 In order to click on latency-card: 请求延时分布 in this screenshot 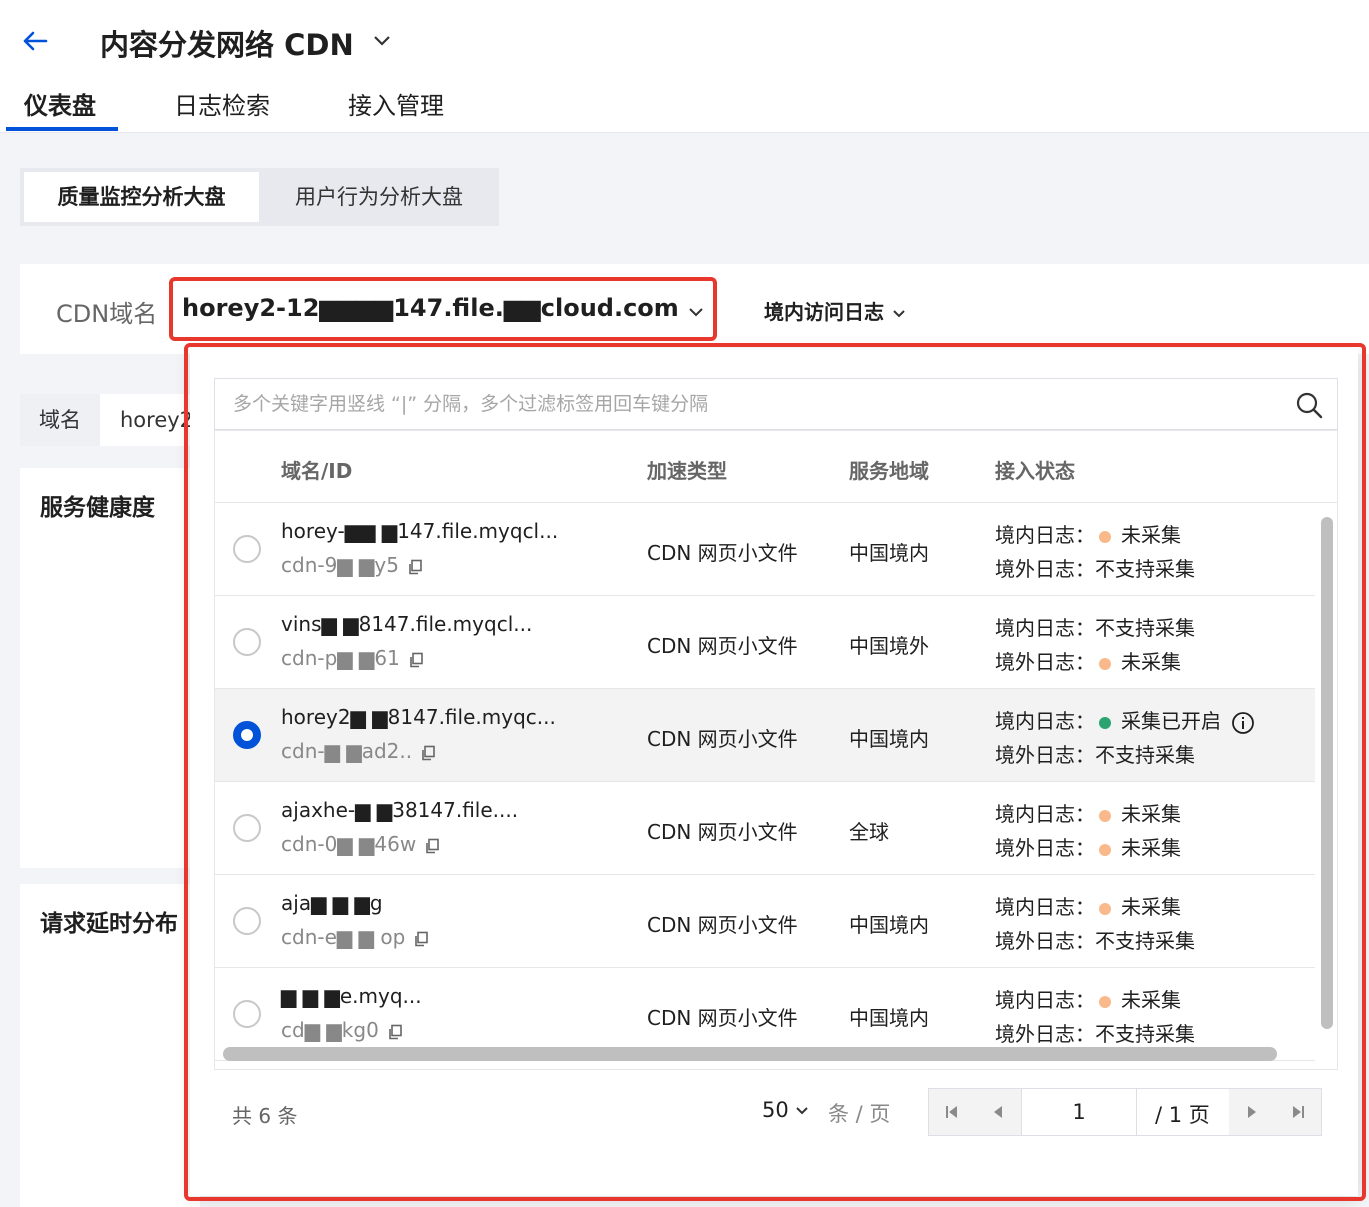, I will do `click(110, 1045)`.